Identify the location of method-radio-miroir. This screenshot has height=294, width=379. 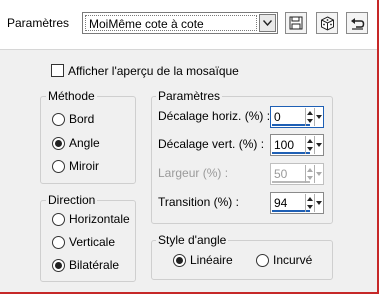
(58, 166).